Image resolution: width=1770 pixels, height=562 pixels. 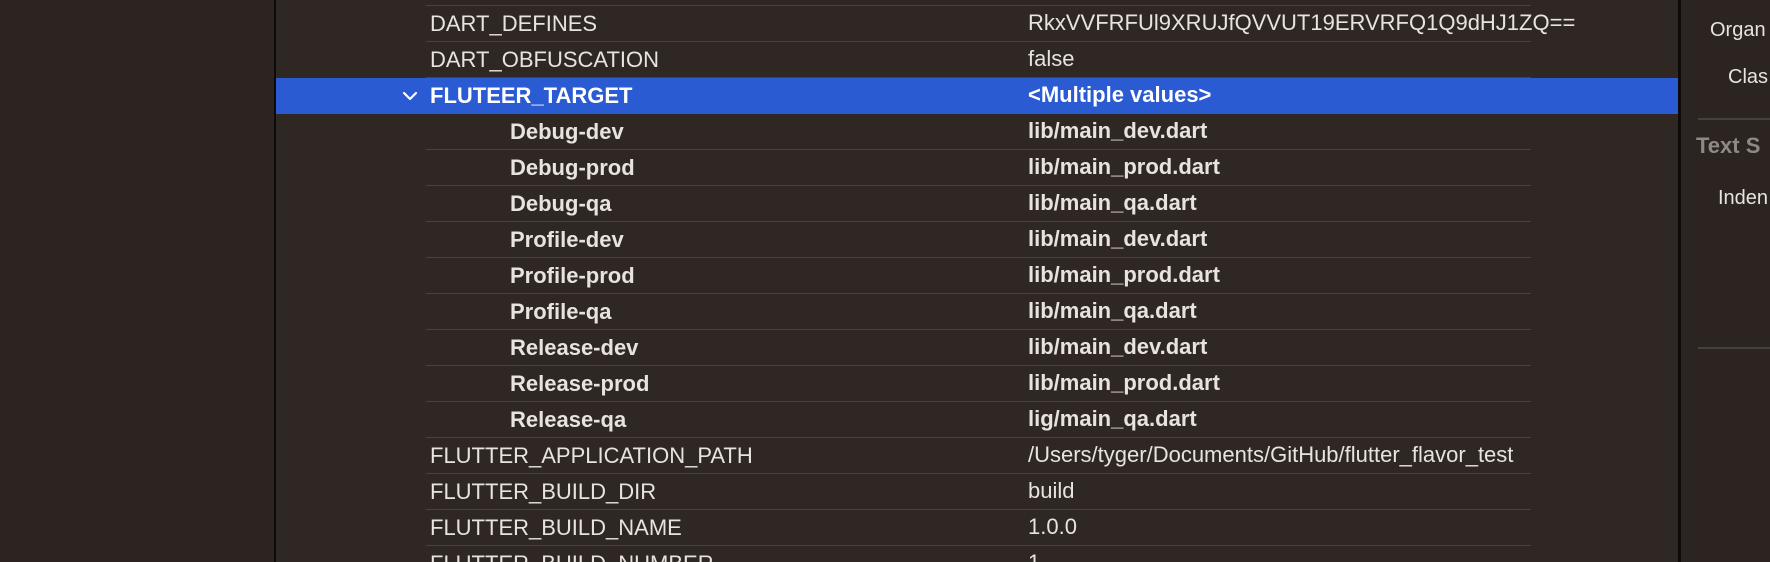 I want to click on setting-row-fluteer-target: FLUTEER_TARGET <Multiple values>, so click(x=977, y=96).